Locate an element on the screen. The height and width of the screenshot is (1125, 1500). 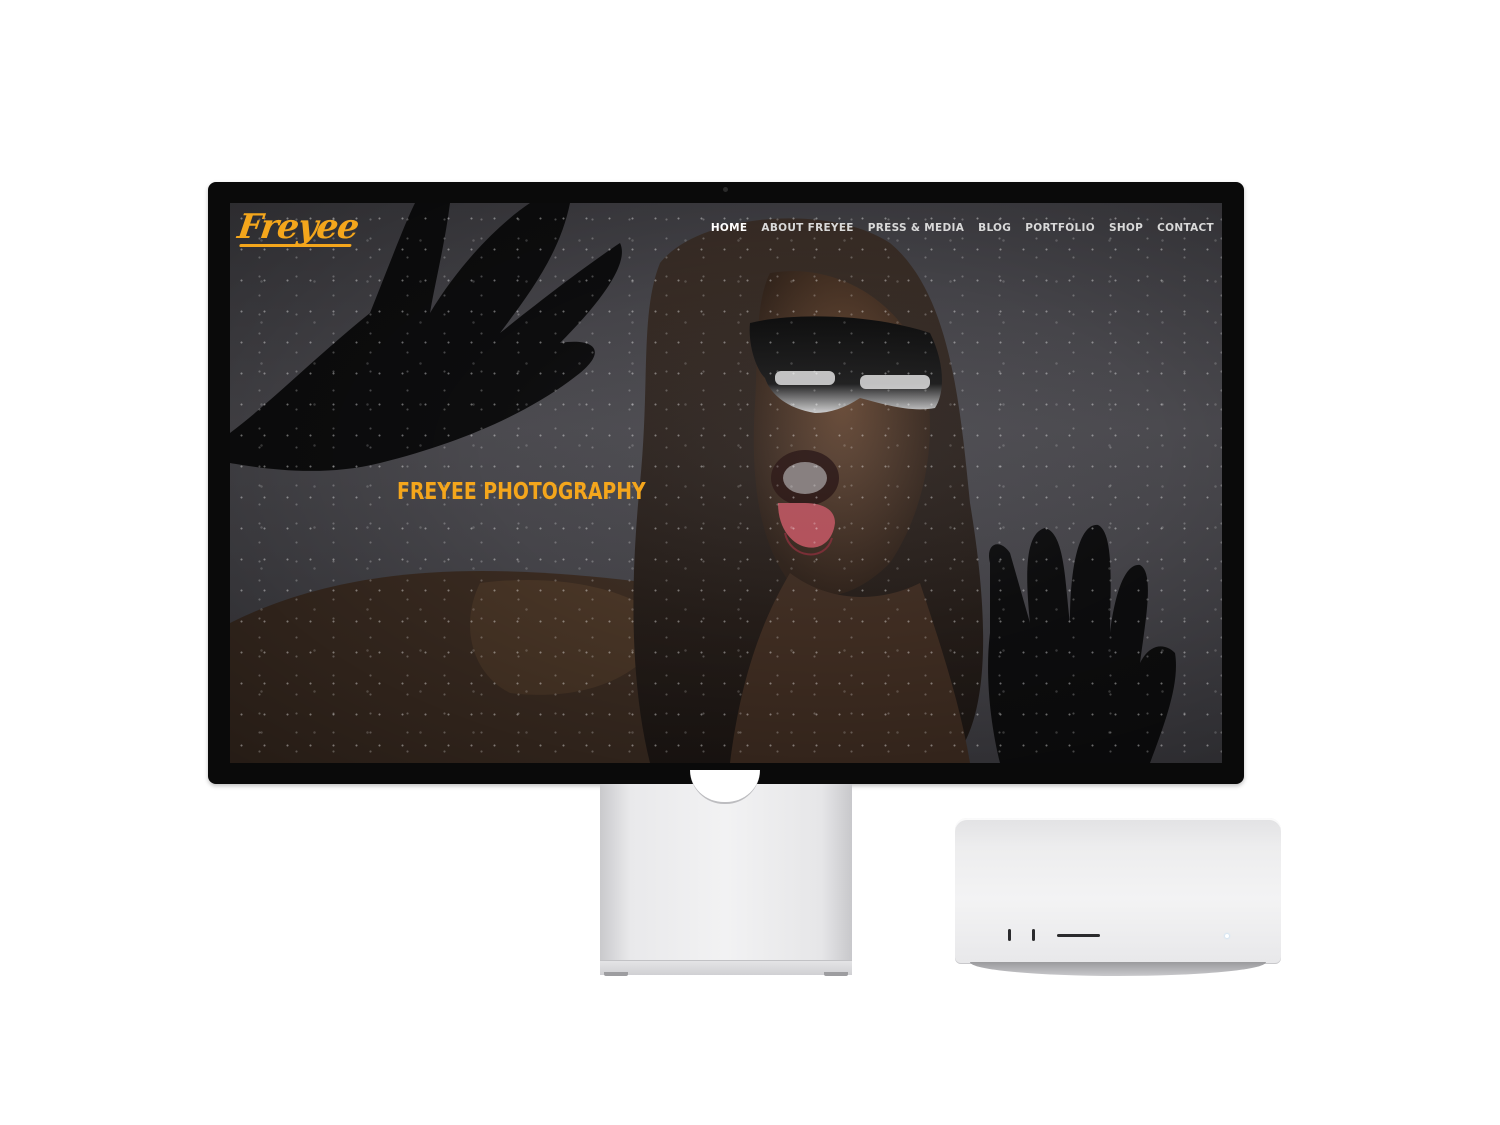
hero-title: FREYEE PHOTOGRAPHY is located at coordinates (521, 492).